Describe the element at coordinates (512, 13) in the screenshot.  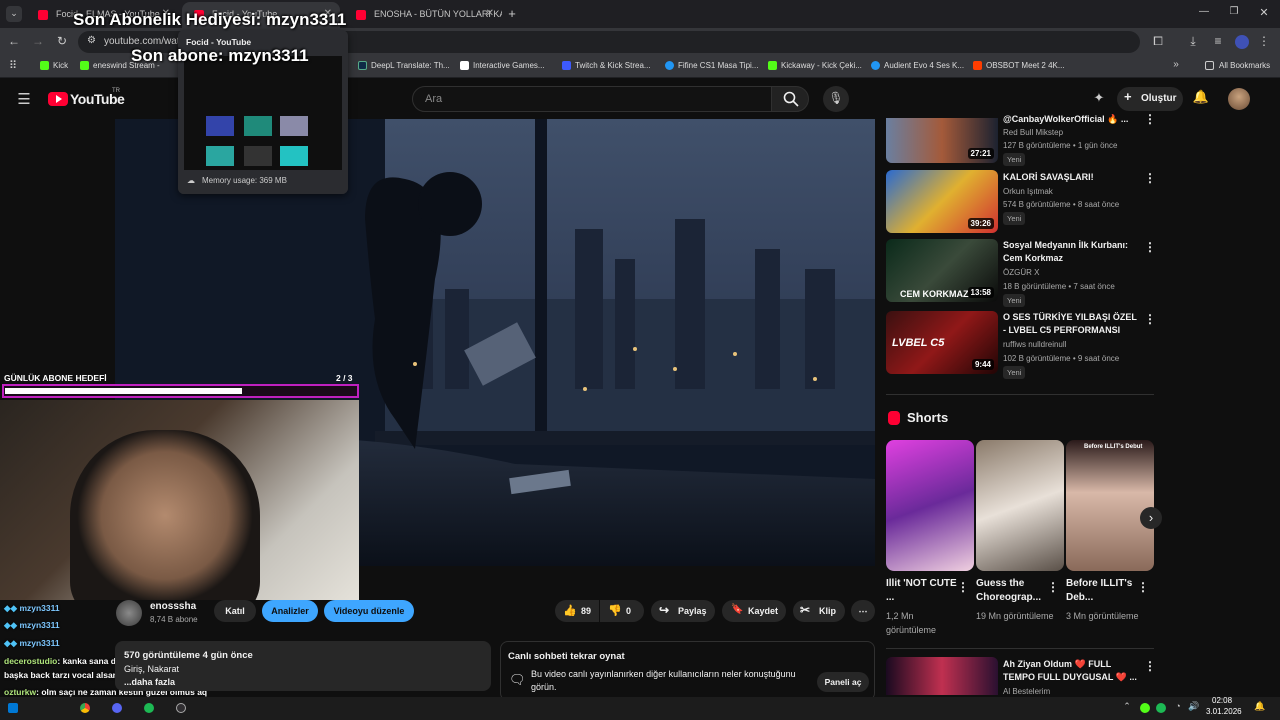
I see `new-tab-button: +` at that location.